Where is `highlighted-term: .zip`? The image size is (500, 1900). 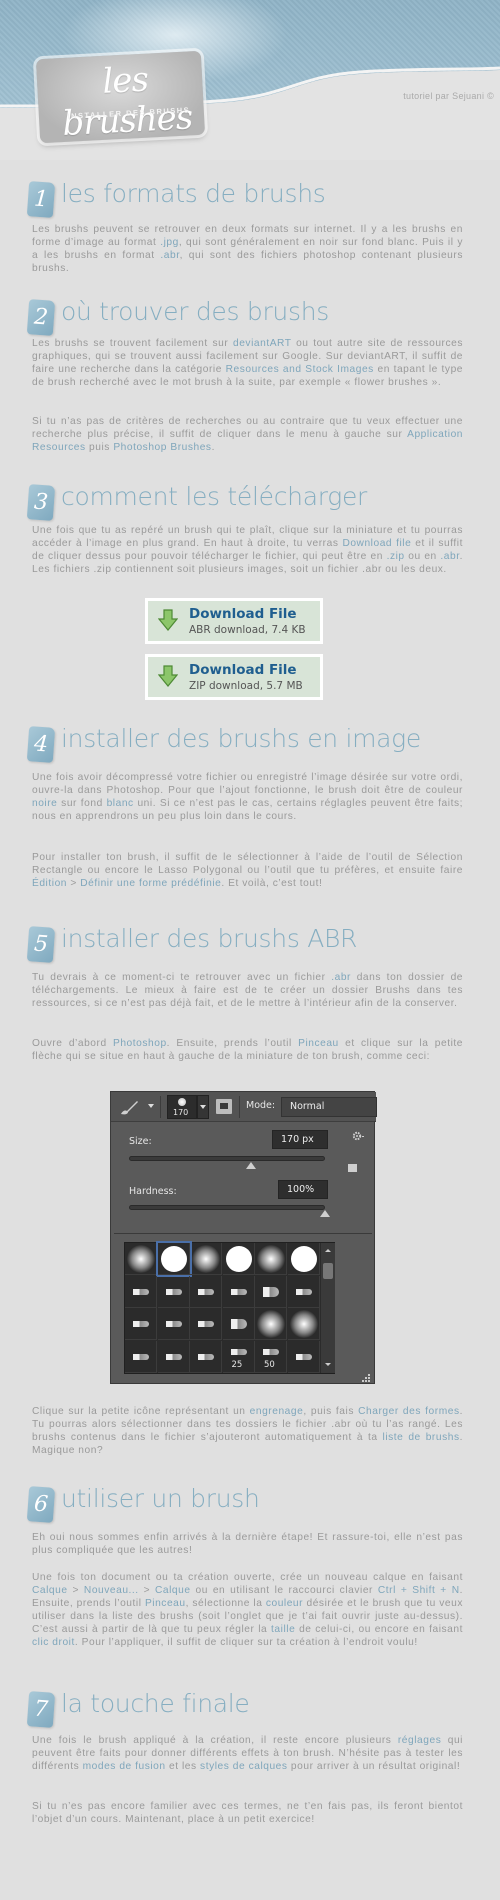
highlighted-term: .zip is located at coordinates (395, 556).